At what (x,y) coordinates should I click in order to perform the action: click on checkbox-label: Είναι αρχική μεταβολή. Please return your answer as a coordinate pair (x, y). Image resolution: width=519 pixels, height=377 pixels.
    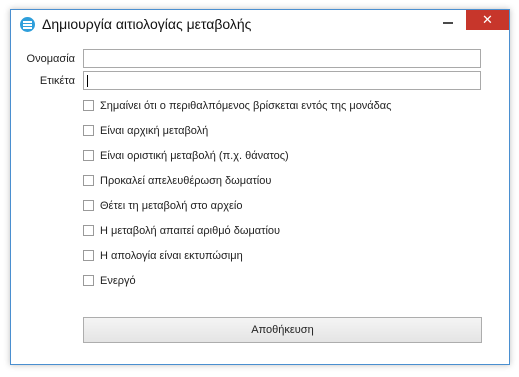
    Looking at the image, I should click on (154, 130).